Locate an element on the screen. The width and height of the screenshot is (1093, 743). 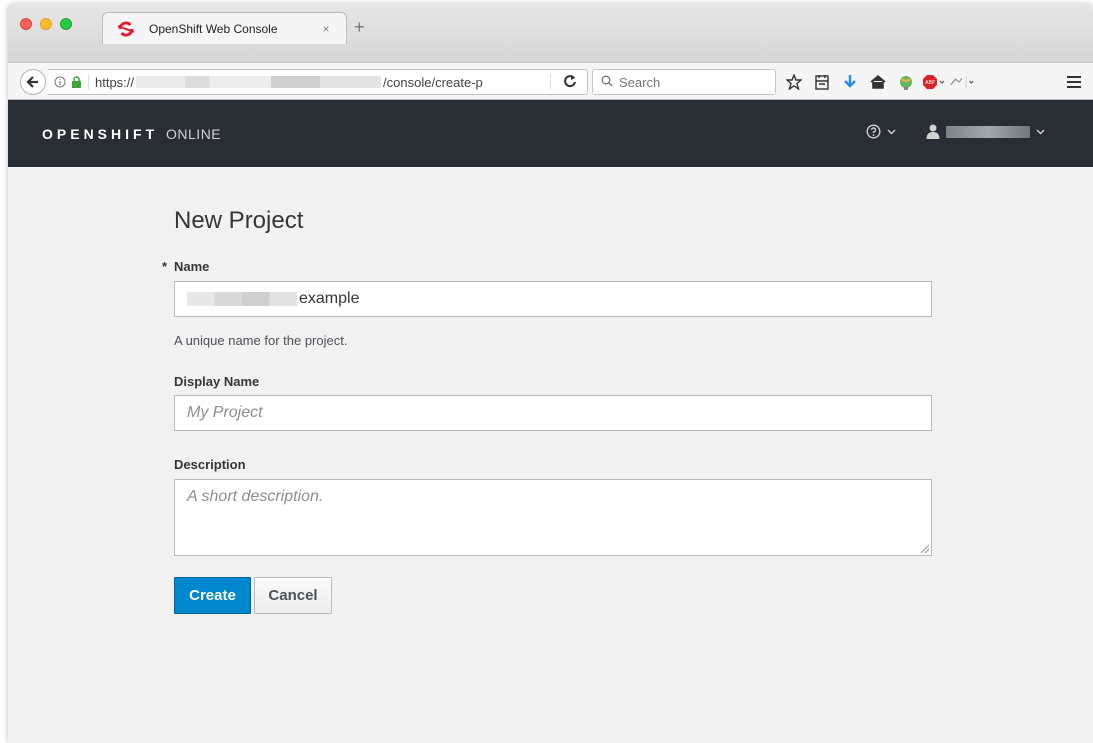
back-button is located at coordinates (33, 82).